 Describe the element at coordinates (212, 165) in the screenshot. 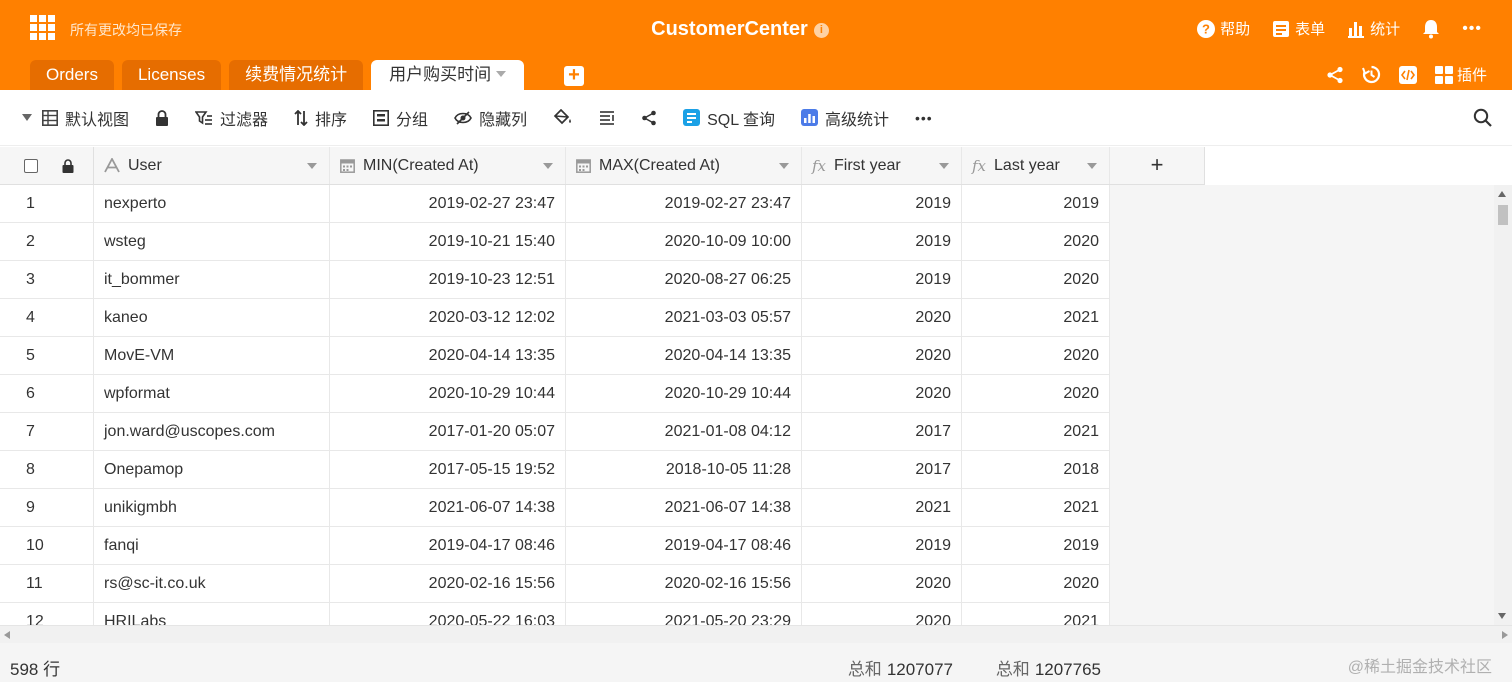

I see `column-header-user: User` at that location.